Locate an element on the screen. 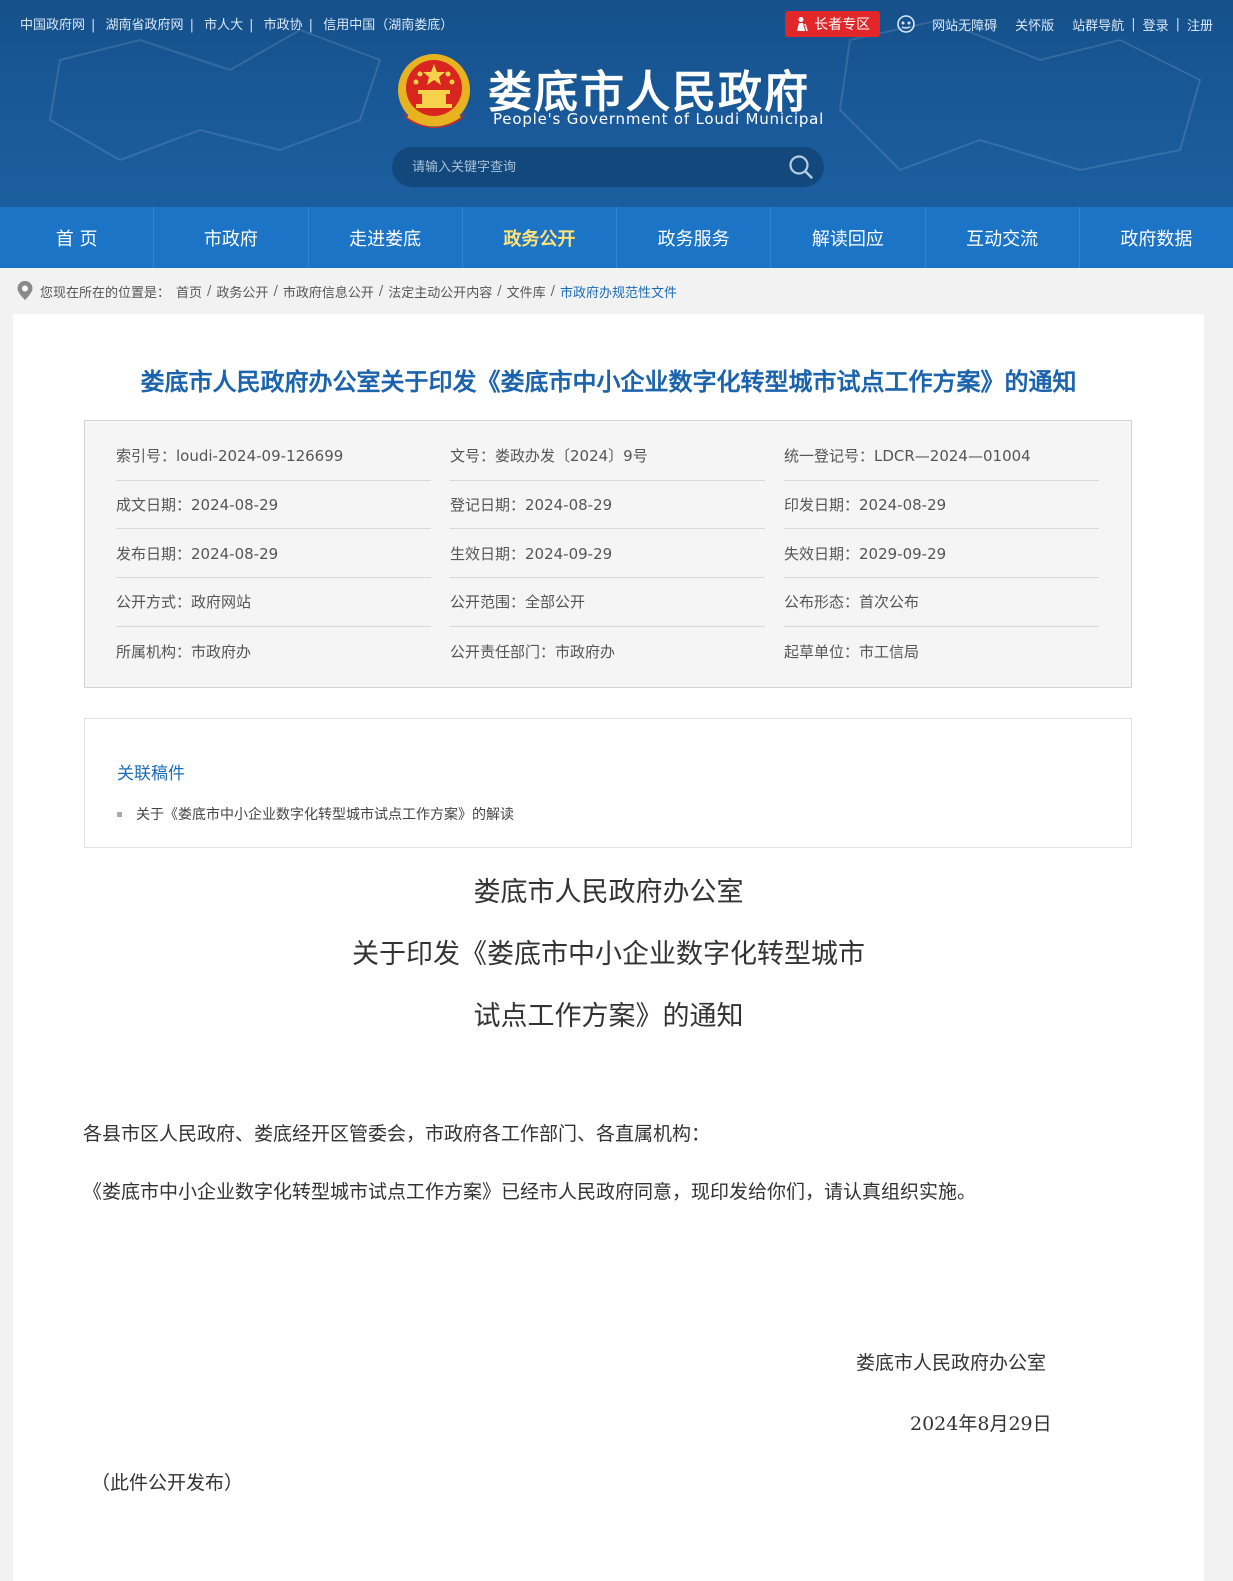  care-version-link: 关怀版 is located at coordinates (1034, 24).